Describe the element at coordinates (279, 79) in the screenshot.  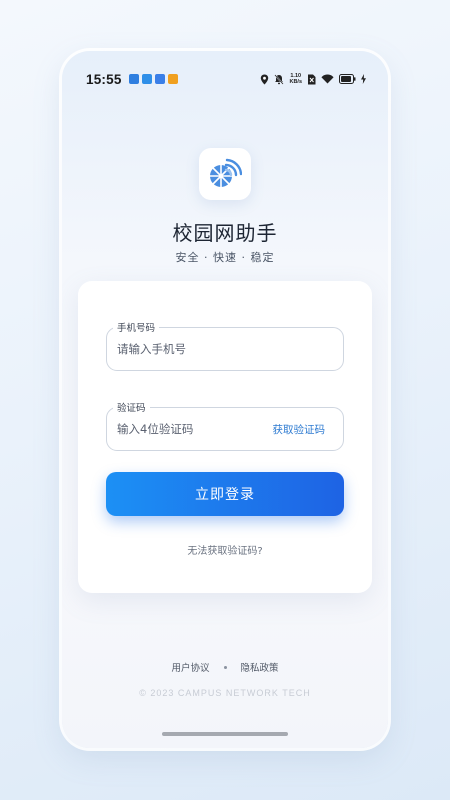
I see `mute-bell-icon` at that location.